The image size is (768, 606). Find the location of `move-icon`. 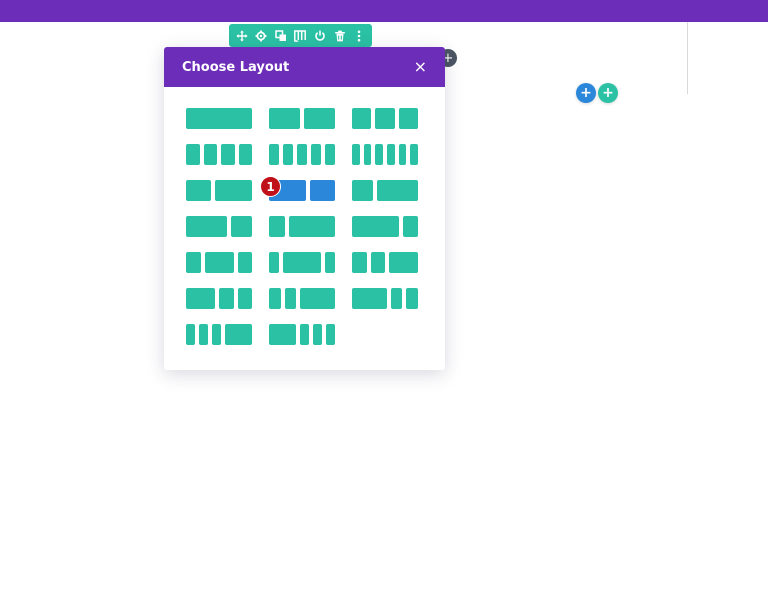

move-icon is located at coordinates (242, 36).